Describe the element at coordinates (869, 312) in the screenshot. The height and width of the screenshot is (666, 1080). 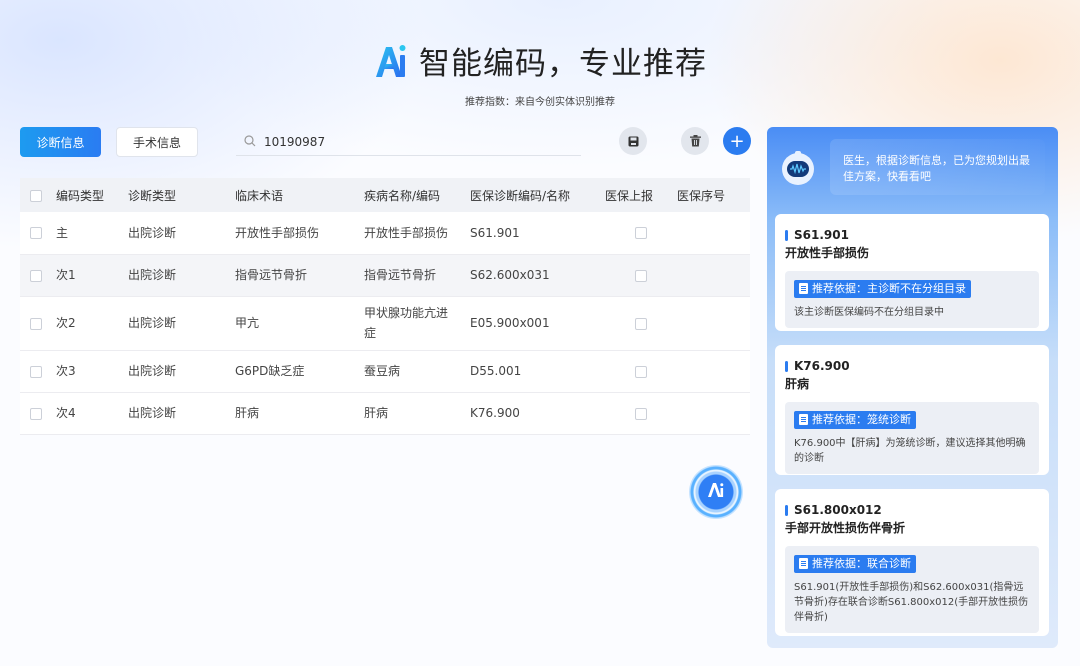
I see `basis-text: 该主诊断医保编码不在分组目录中` at that location.